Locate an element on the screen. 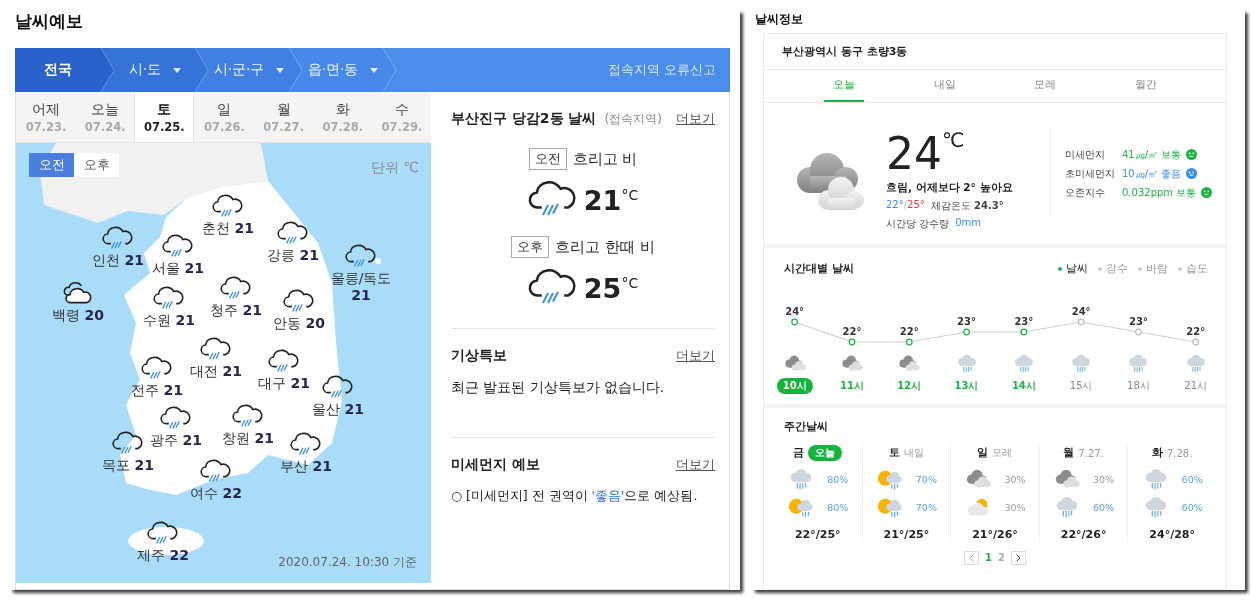 The width and height of the screenshot is (1251, 600). hour-label: 21시 is located at coordinates (1196, 386).